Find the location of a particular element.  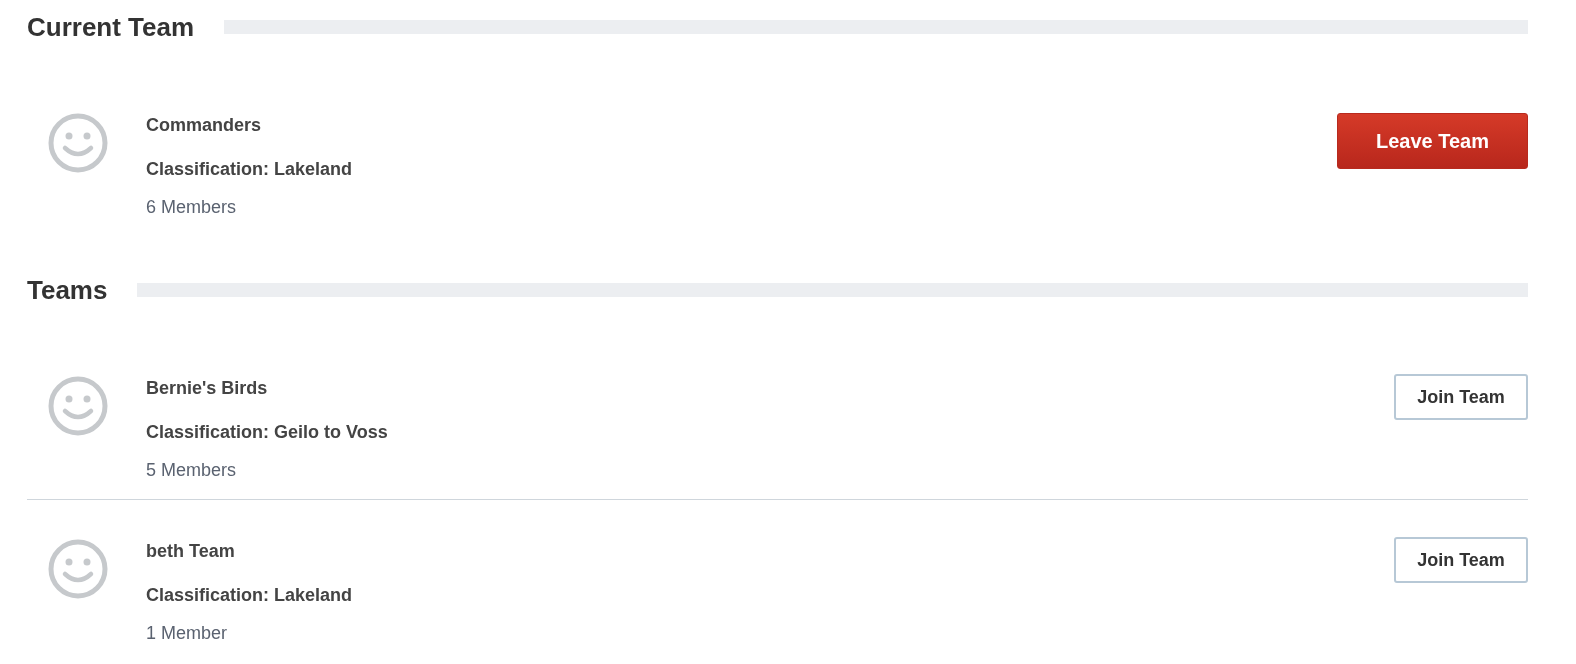

member-count: 5 Members is located at coordinates (192, 470).